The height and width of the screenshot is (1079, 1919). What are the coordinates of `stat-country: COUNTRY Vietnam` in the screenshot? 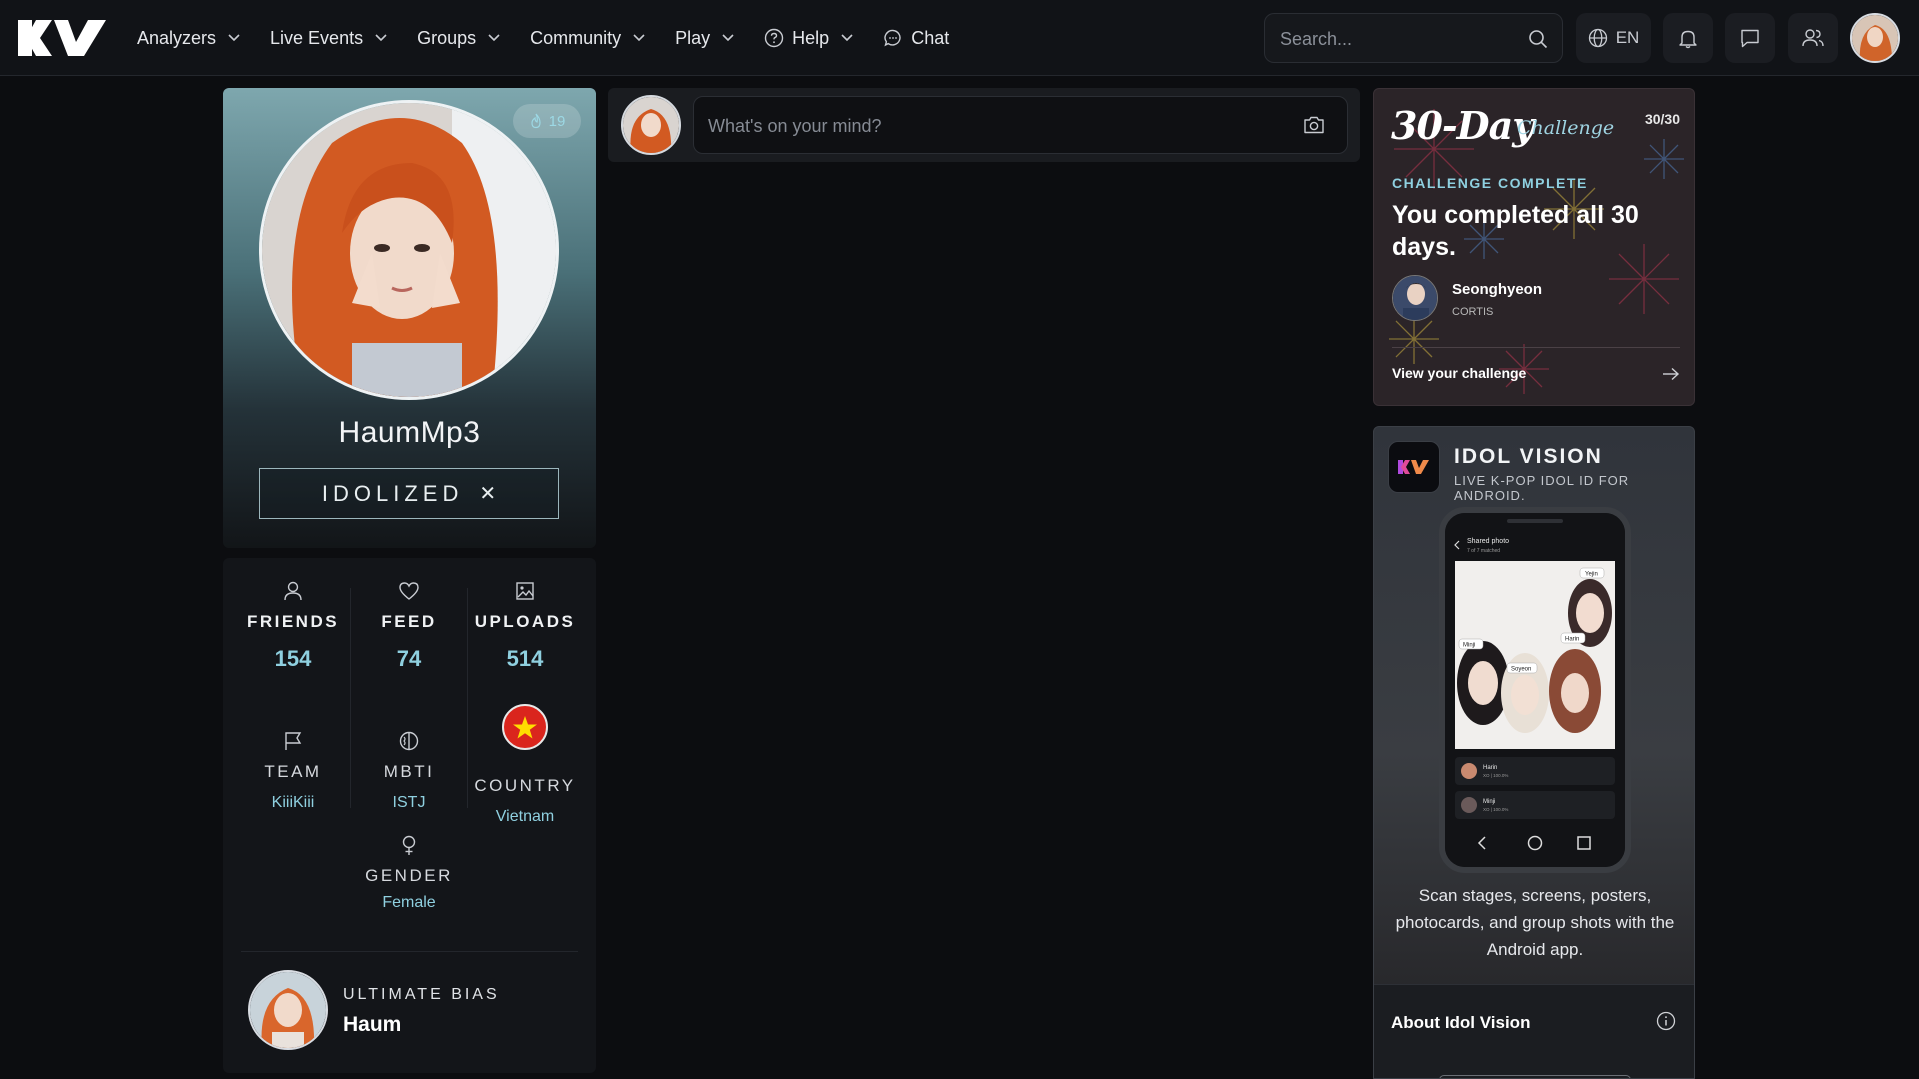 It's located at (525, 765).